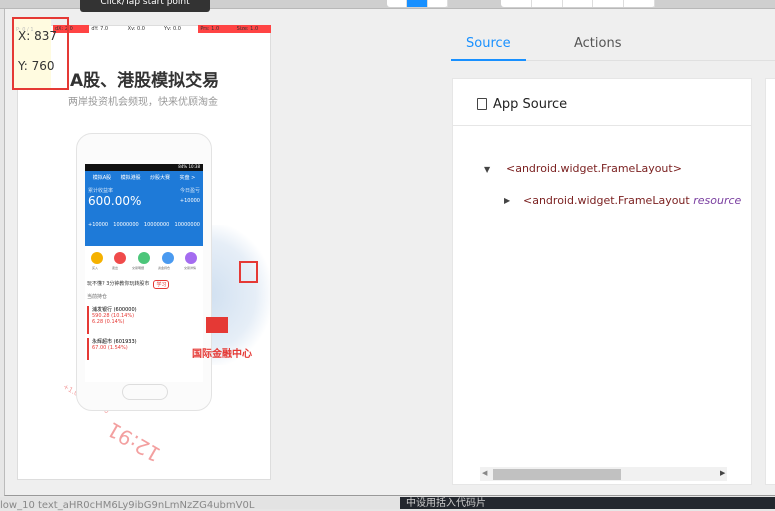 The width and height of the screenshot is (775, 511). Describe the element at coordinates (602, 125) in the screenshot. I see `divider` at that location.